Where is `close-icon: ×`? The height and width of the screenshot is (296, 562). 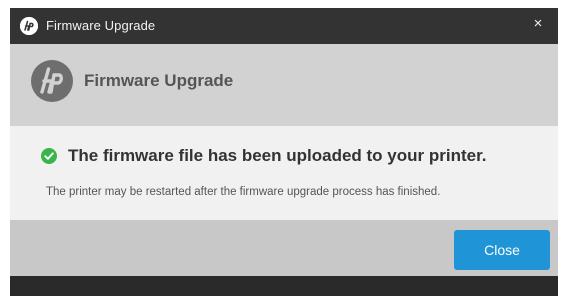 close-icon: × is located at coordinates (538, 24).